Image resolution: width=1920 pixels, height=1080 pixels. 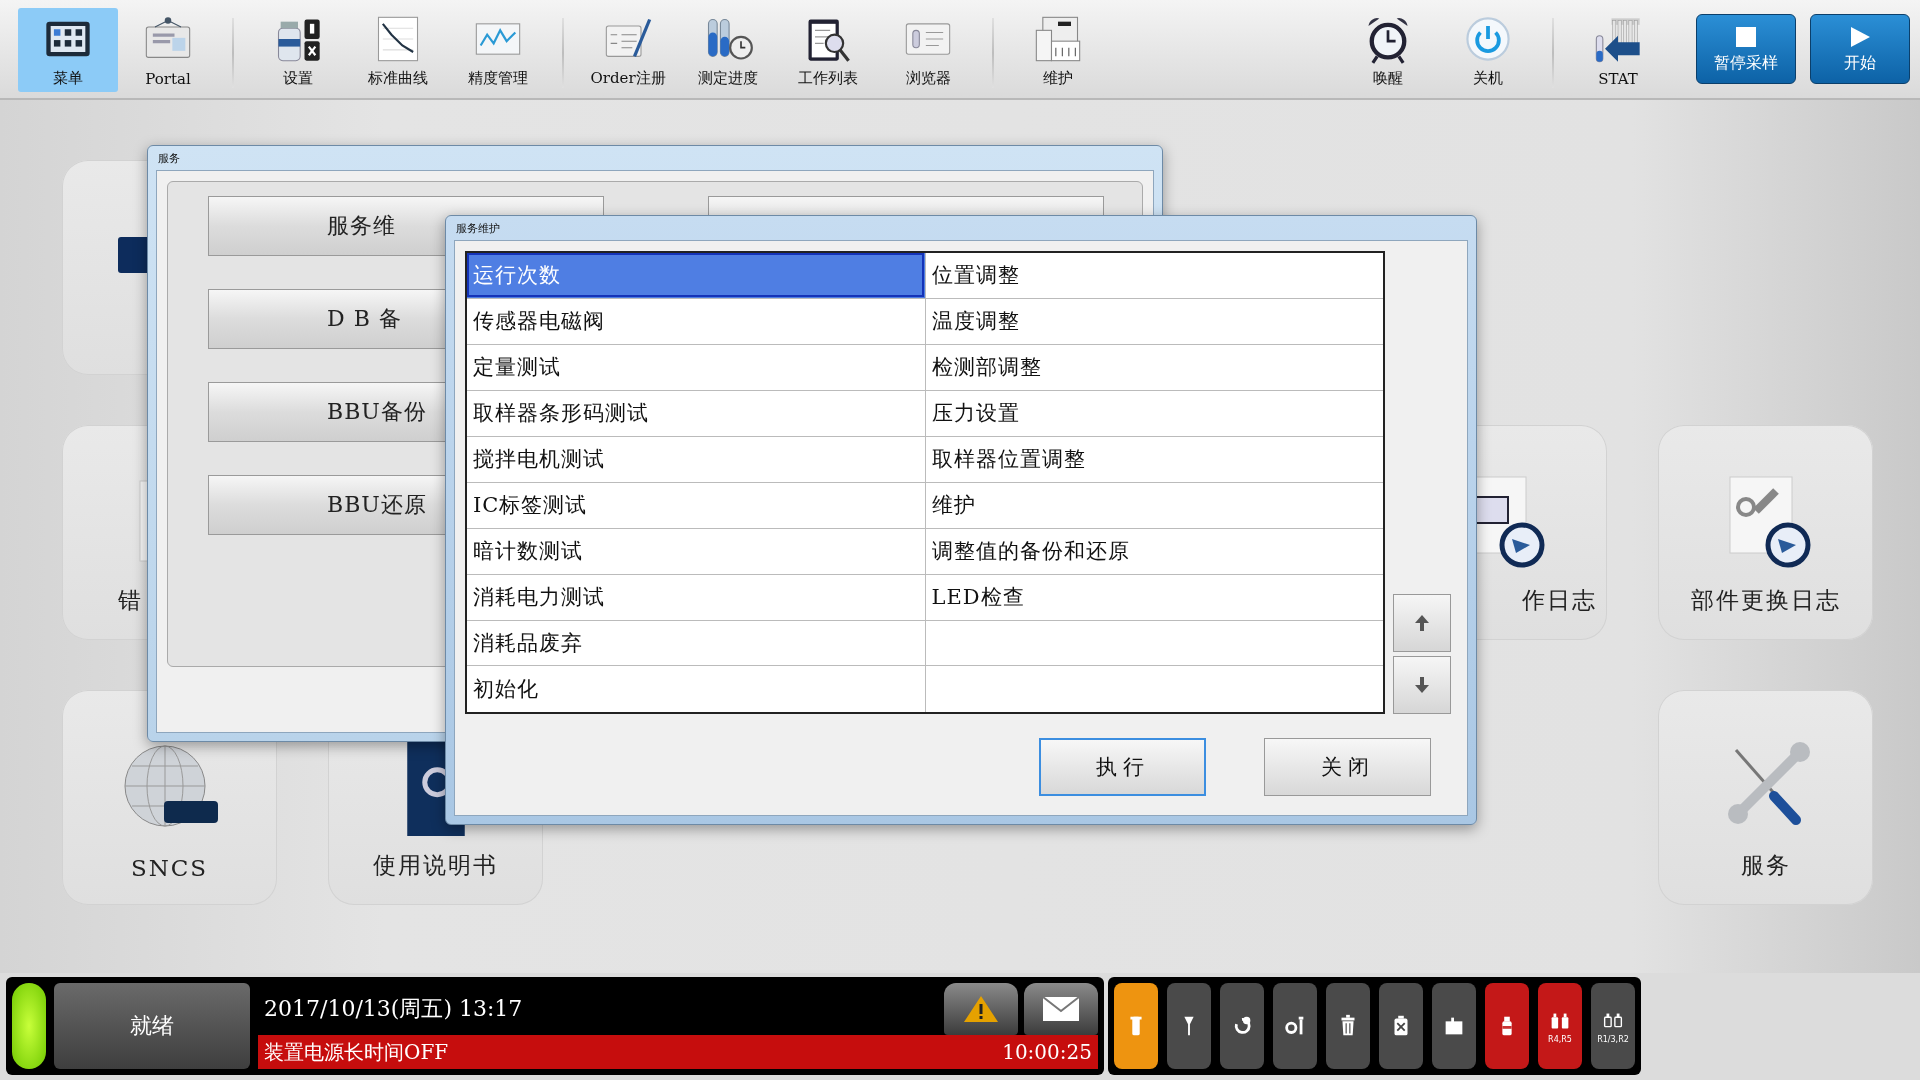 I want to click on stop-button: 暂停采样, so click(x=1746, y=49).